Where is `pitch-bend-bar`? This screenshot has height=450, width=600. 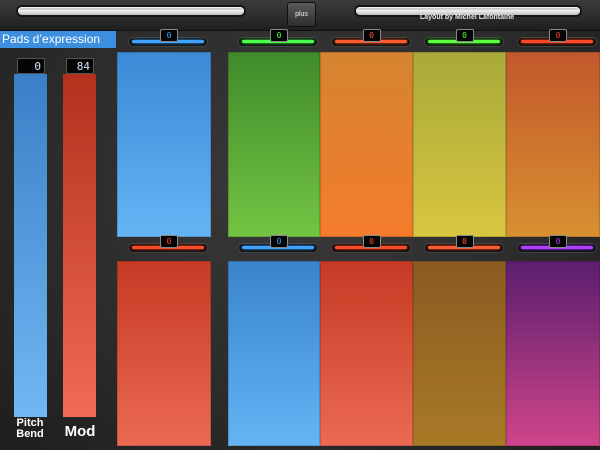 pitch-bend-bar is located at coordinates (30, 245).